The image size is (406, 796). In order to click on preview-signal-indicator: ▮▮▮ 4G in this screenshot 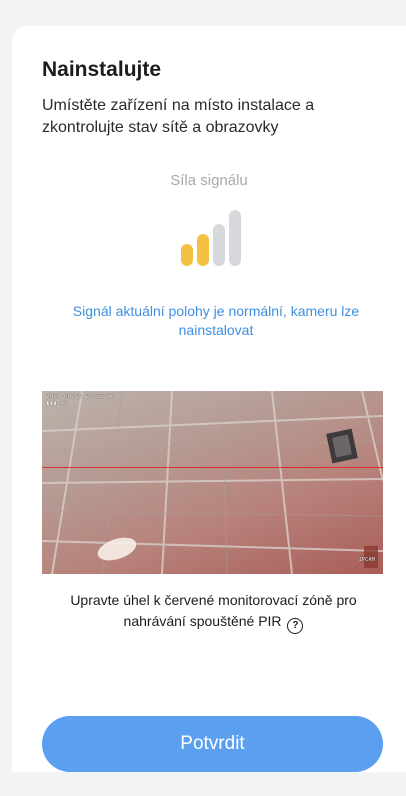, I will do `click(57, 403)`.